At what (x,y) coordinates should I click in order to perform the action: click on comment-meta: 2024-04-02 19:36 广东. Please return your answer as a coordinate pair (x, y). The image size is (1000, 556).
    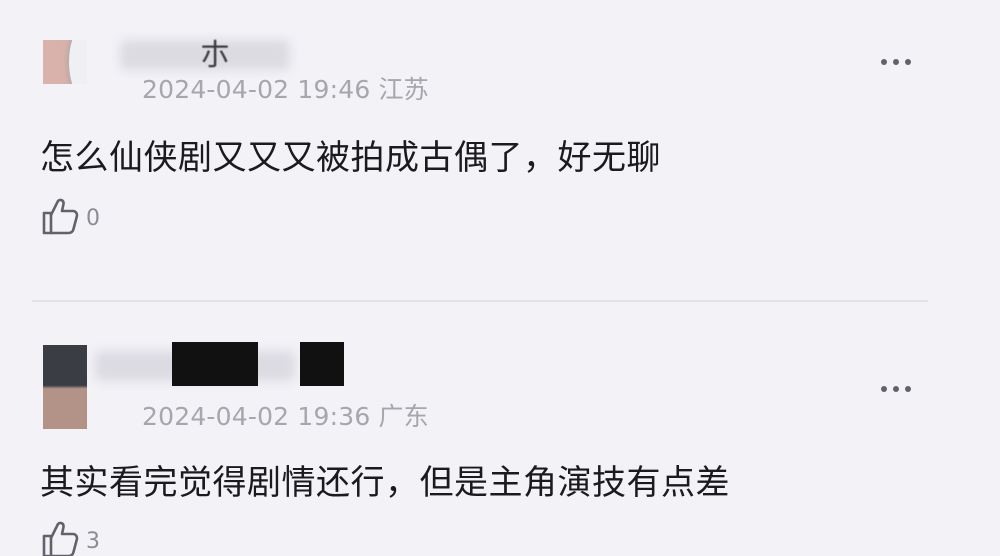
    Looking at the image, I should click on (285, 415).